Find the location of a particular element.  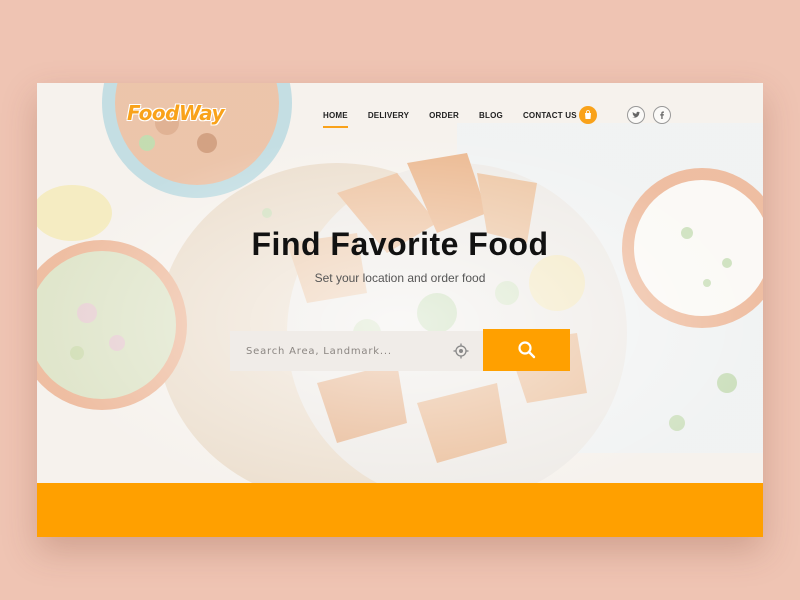

twitter-icon is located at coordinates (636, 115).